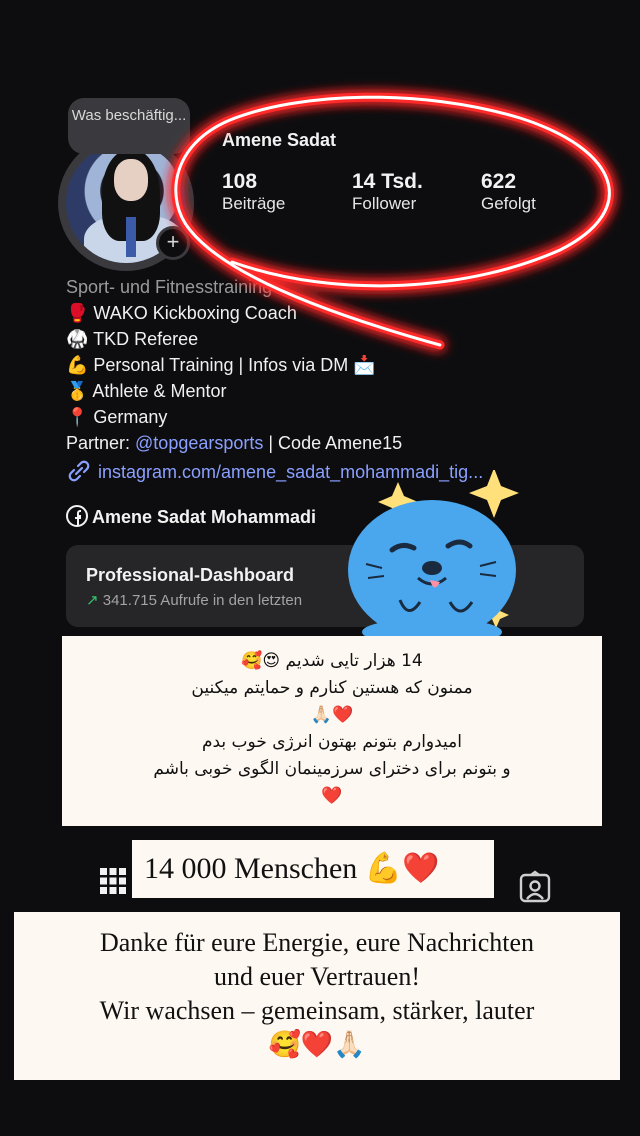 The height and width of the screenshot is (1136, 640). I want to click on bio-line: 🥇 Athlete & Mentor, so click(146, 391).